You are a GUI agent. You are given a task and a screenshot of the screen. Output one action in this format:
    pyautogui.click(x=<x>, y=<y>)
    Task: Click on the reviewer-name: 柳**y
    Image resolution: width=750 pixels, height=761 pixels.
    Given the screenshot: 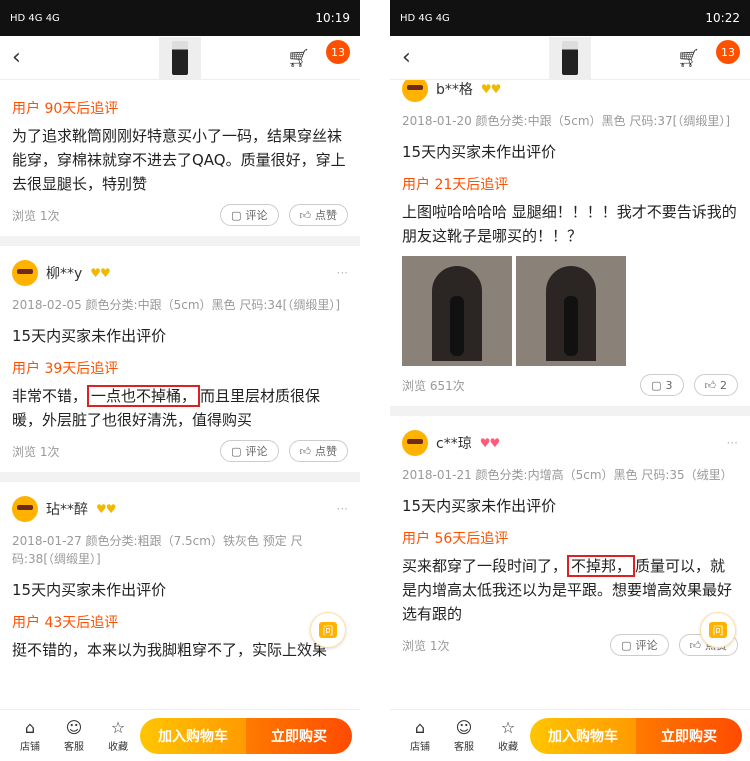 What is the action you would take?
    pyautogui.click(x=64, y=274)
    